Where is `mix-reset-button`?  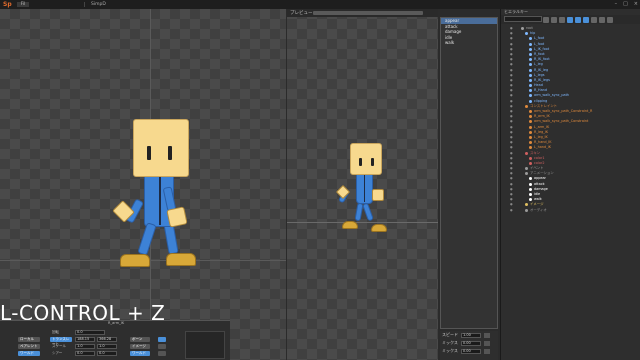 mix-reset-button is located at coordinates (486, 343).